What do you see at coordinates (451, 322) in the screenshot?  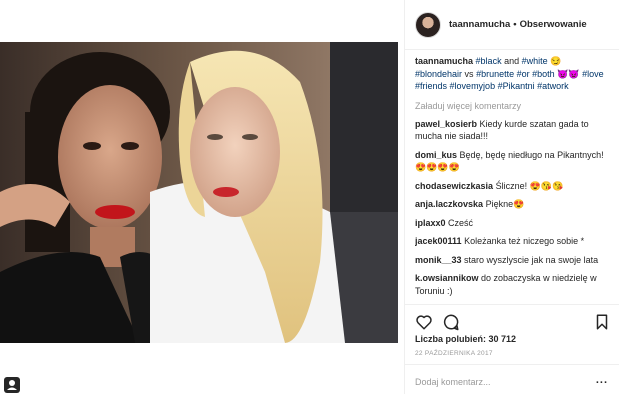 I see `comment-icon` at bounding box center [451, 322].